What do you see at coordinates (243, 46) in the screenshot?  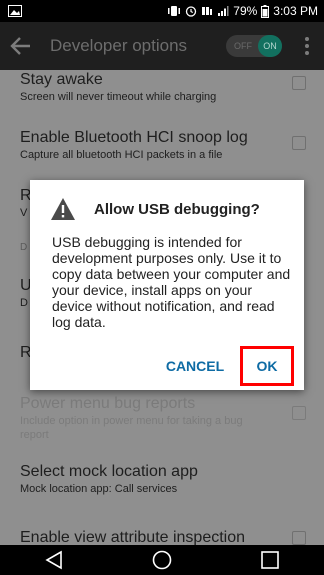 I see `toggle-off-label: OFF` at bounding box center [243, 46].